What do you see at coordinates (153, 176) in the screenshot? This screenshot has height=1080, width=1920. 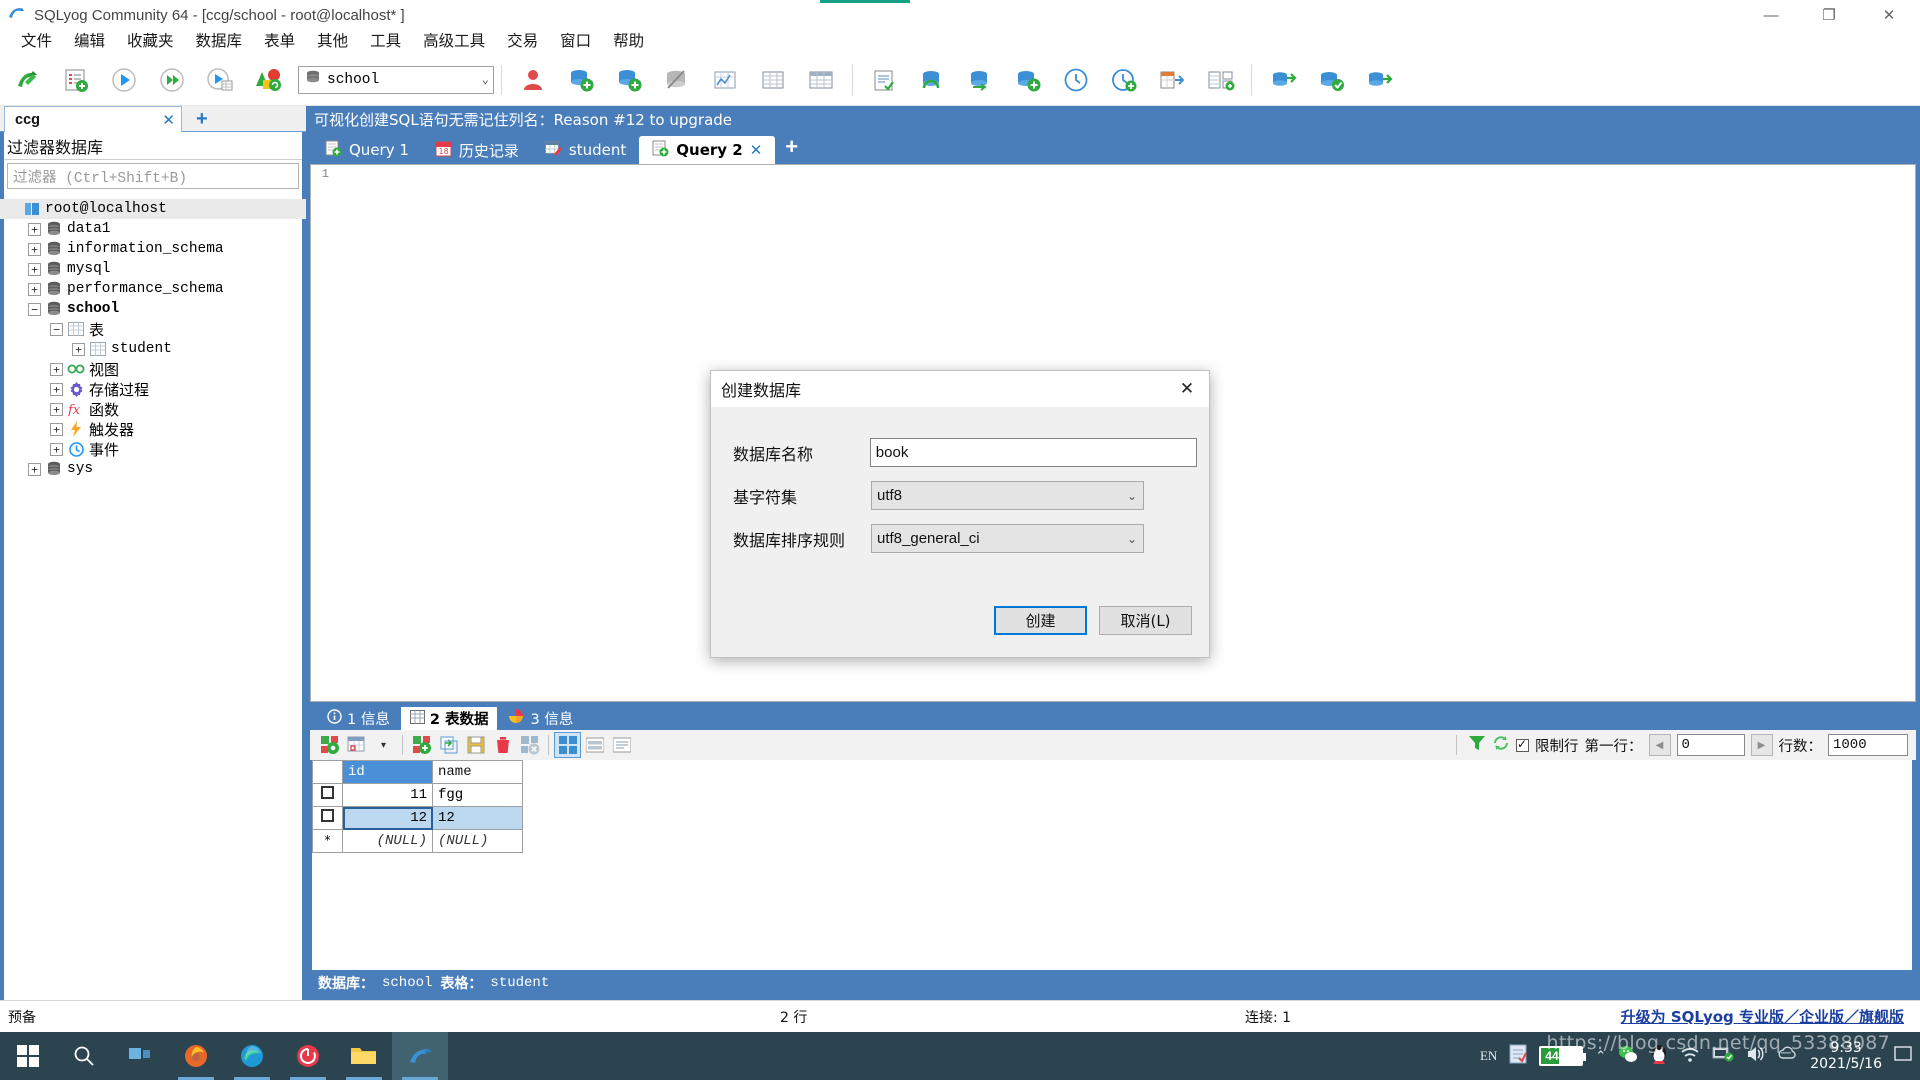 I see `filter-input: 过滤器 (Ctrl+Shift+B)` at bounding box center [153, 176].